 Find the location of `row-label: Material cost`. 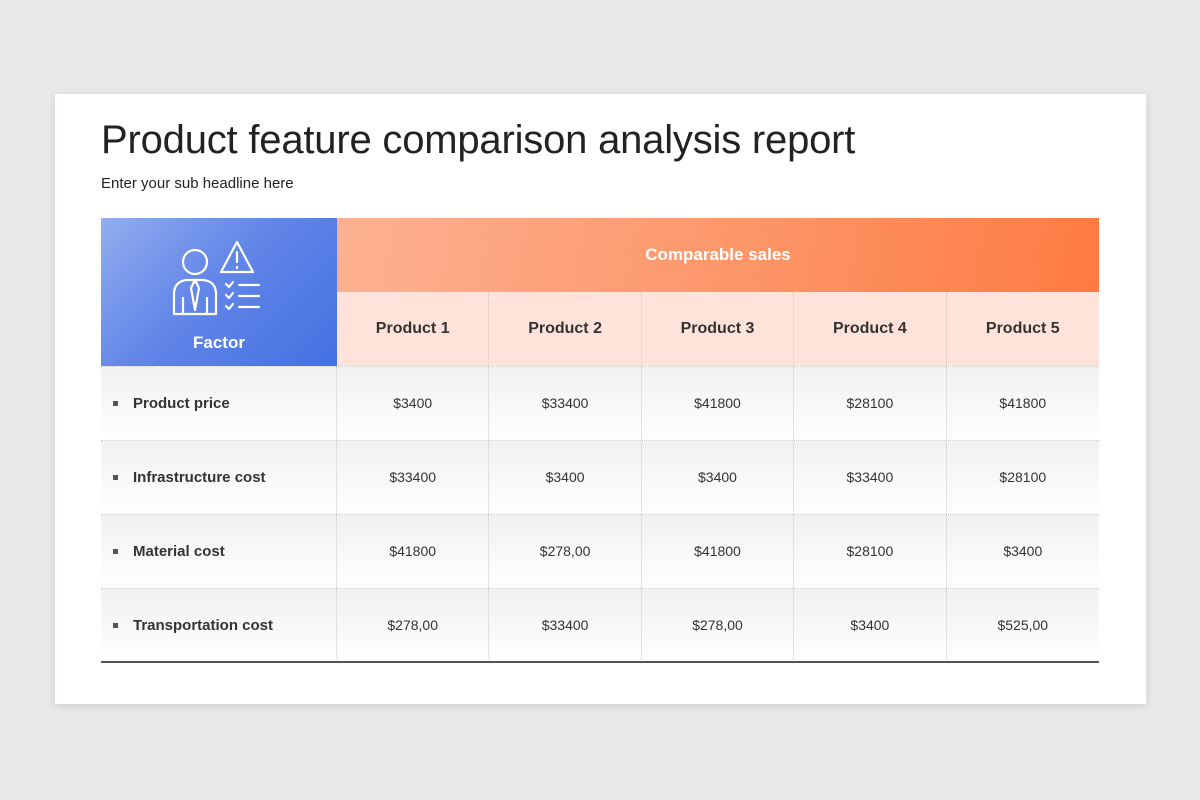

row-label: Material cost is located at coordinates (219, 551).